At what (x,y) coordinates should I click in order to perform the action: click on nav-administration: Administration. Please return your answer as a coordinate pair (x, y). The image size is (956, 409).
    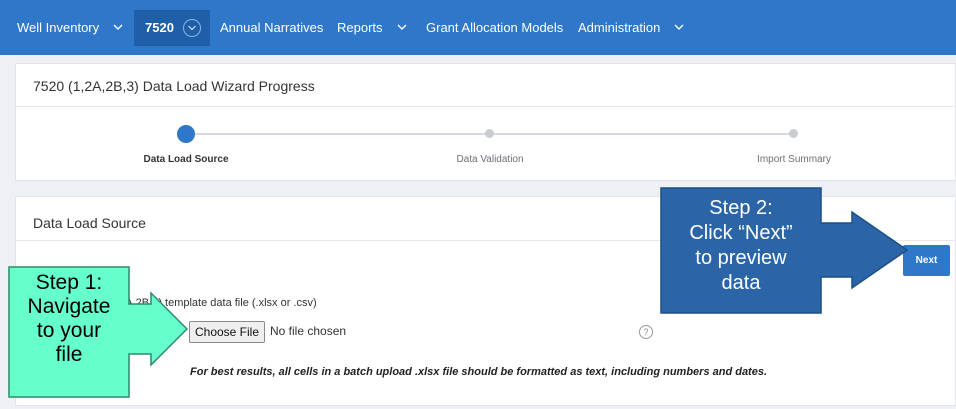
    Looking at the image, I should click on (619, 27).